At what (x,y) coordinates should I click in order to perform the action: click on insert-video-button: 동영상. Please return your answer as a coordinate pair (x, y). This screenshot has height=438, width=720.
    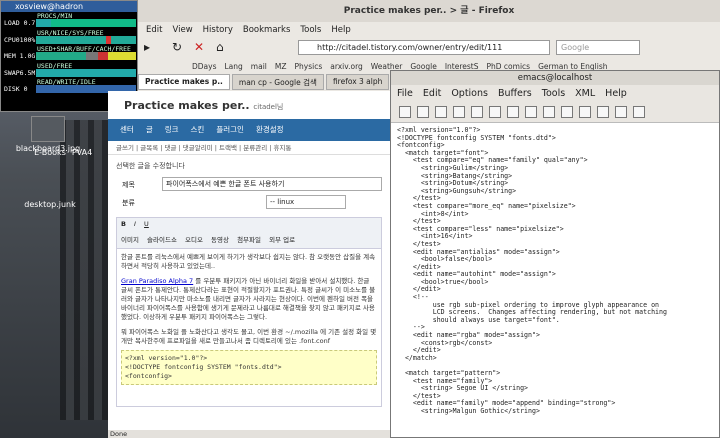
    Looking at the image, I should click on (220, 239).